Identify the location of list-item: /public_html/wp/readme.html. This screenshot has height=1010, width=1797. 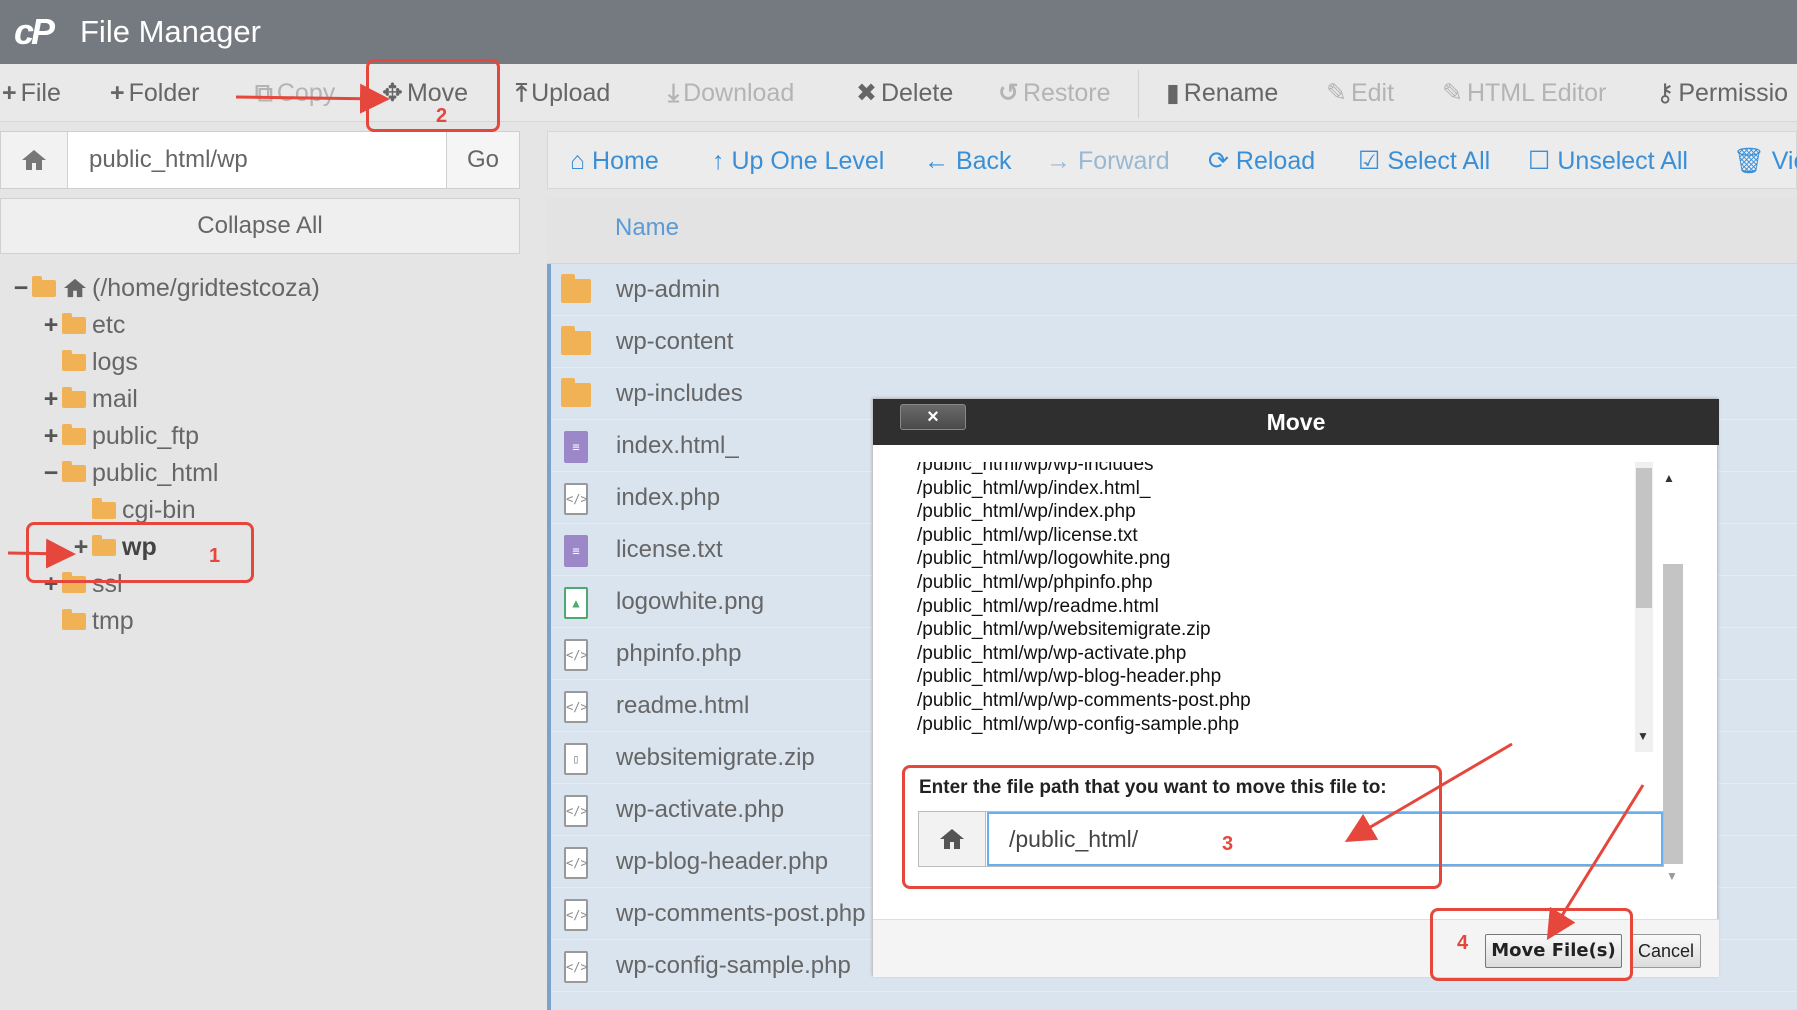
(1038, 606).